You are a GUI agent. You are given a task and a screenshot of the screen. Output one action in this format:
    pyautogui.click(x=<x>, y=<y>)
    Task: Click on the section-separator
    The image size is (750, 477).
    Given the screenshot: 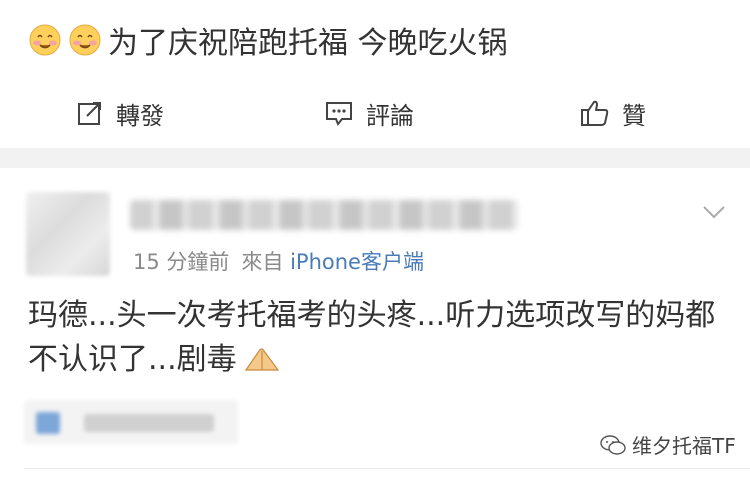 What is the action you would take?
    pyautogui.click(x=375, y=158)
    